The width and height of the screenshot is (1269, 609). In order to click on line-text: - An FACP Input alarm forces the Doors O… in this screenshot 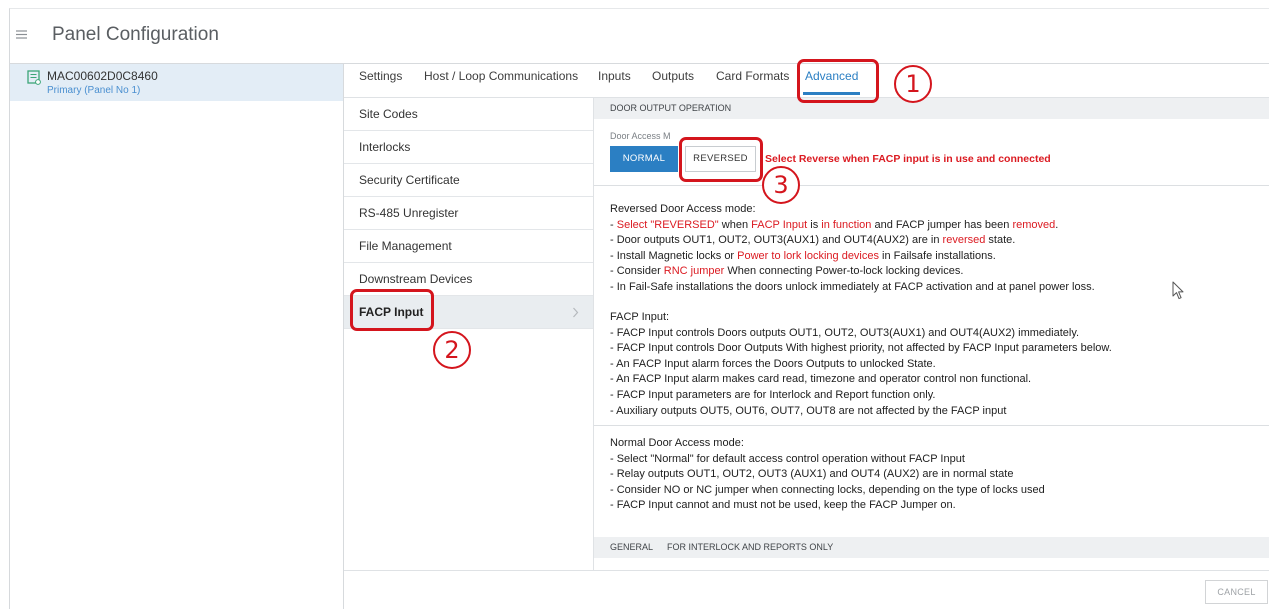, I will do `click(773, 363)`.